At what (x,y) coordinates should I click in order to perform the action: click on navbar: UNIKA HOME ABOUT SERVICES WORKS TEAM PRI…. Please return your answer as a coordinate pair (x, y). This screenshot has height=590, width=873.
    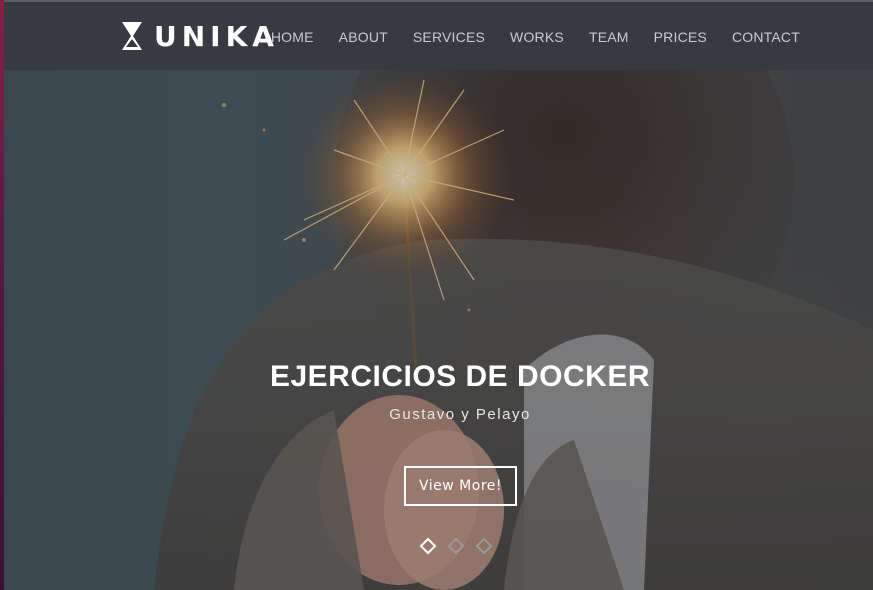
    Looking at the image, I should click on (438, 35).